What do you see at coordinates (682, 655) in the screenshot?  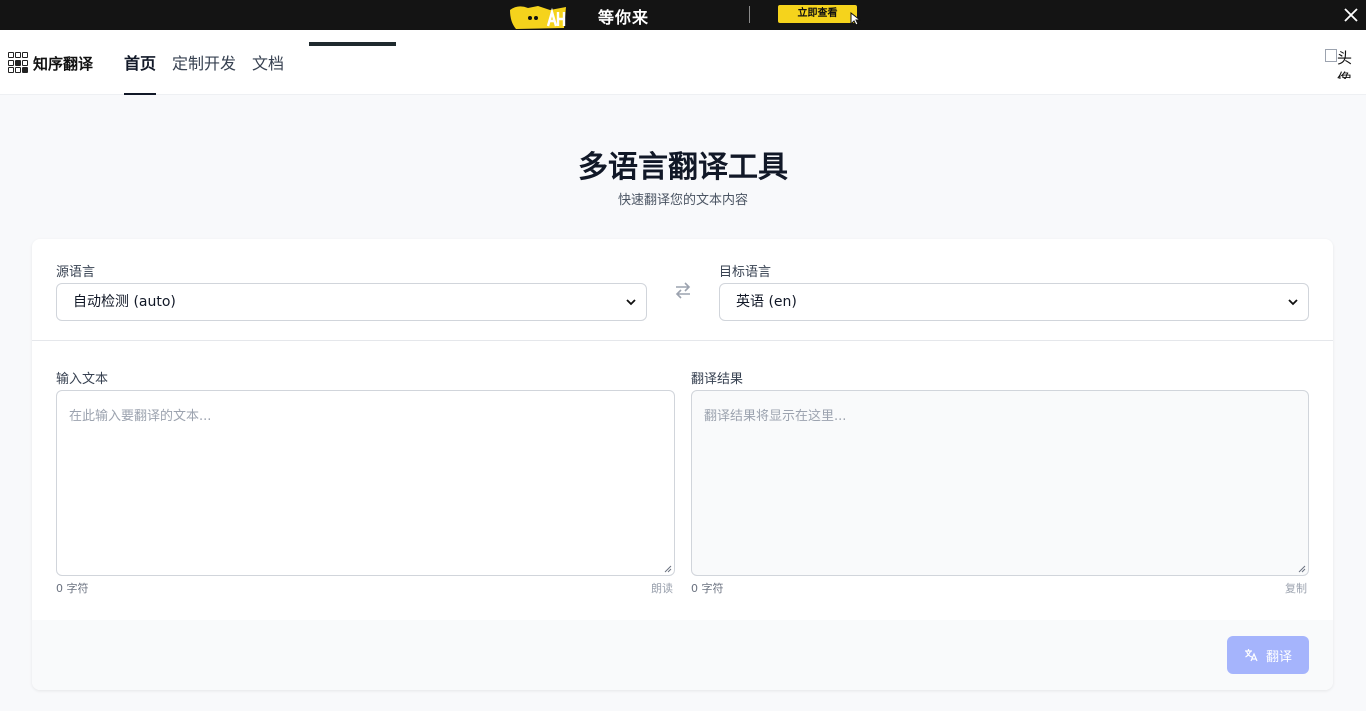 I see `card-footer: 翻译` at bounding box center [682, 655].